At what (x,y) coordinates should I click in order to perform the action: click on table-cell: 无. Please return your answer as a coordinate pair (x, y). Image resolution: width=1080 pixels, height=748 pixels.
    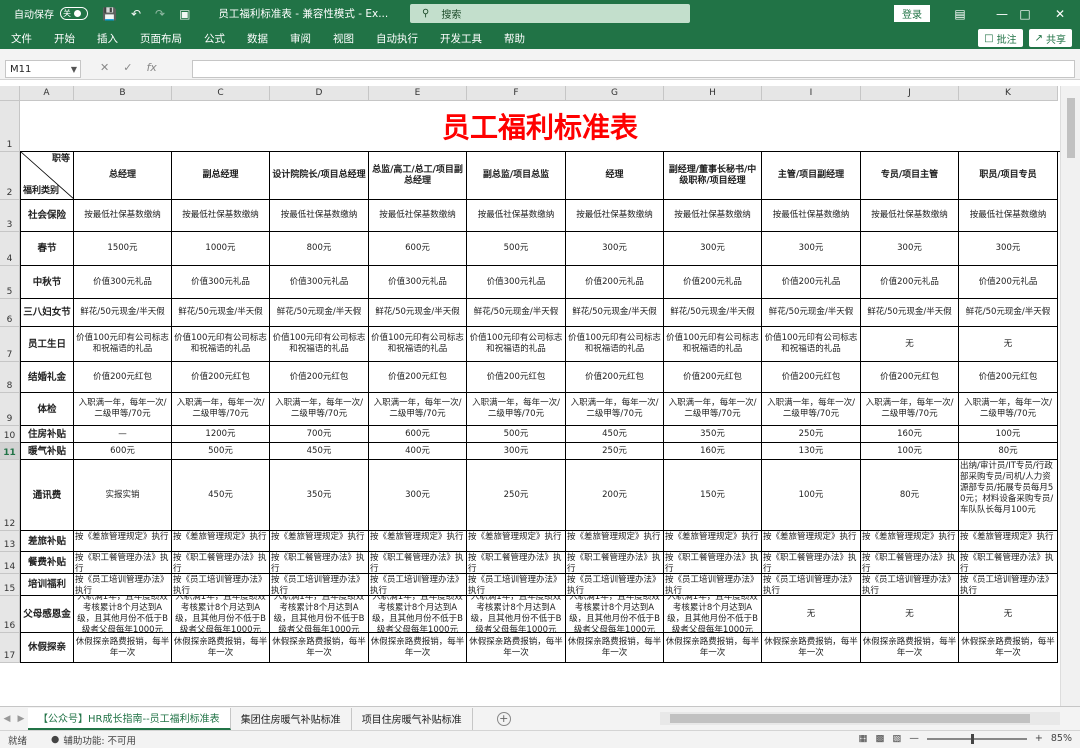
    Looking at the image, I should click on (1008, 614).